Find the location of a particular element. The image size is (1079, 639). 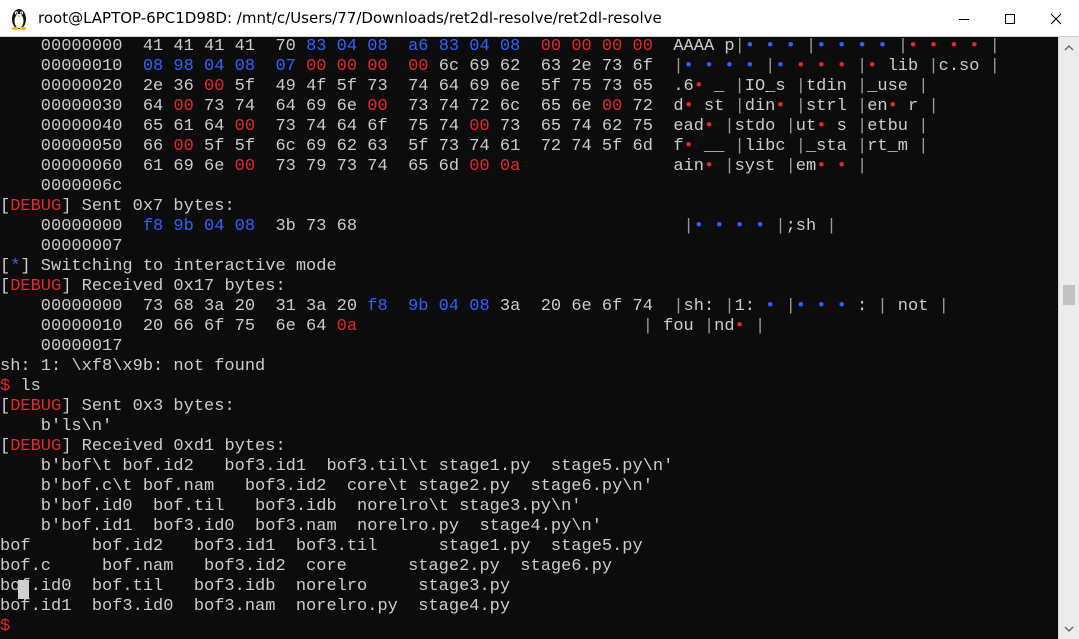

terminal-text-segment: b'ls\n' is located at coordinates (56, 426).